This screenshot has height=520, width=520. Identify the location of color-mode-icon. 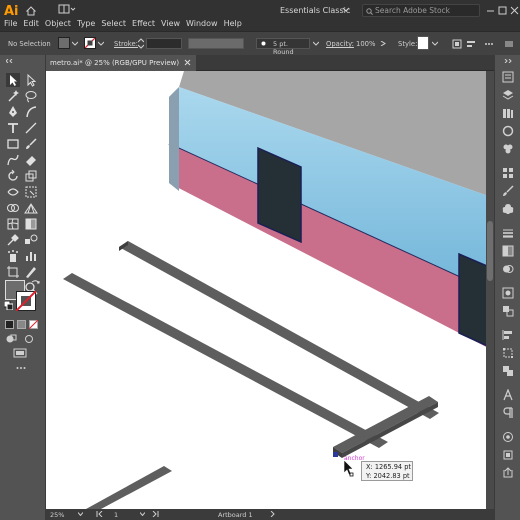
(9, 324).